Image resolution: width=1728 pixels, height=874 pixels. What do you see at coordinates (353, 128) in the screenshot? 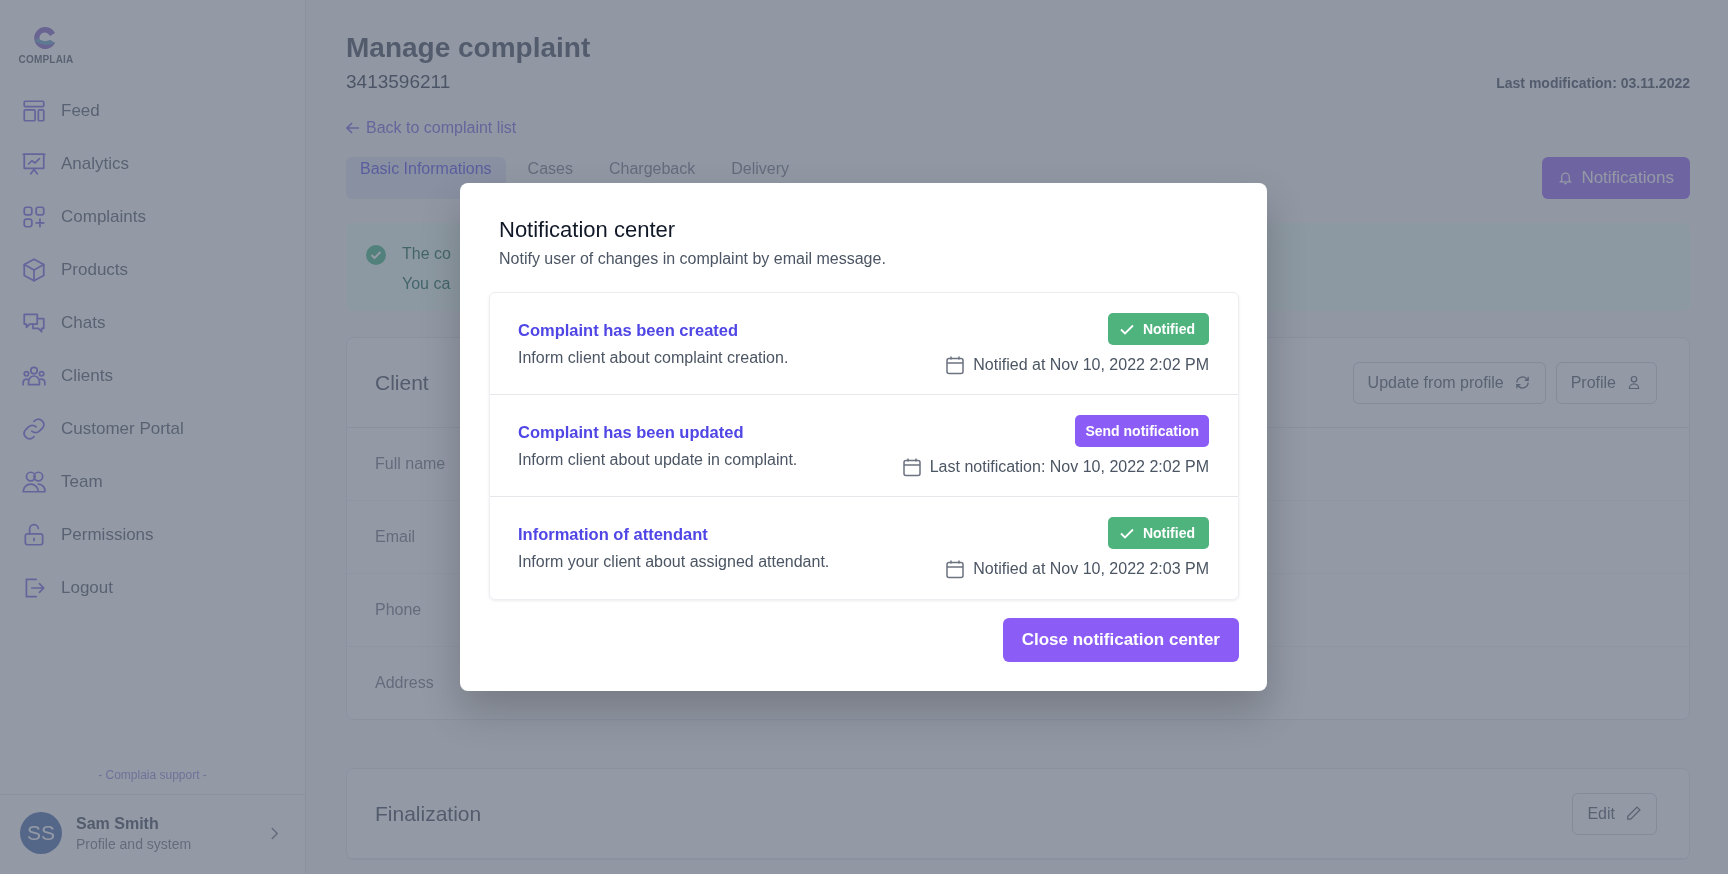
I see `arrow-left-icon` at bounding box center [353, 128].